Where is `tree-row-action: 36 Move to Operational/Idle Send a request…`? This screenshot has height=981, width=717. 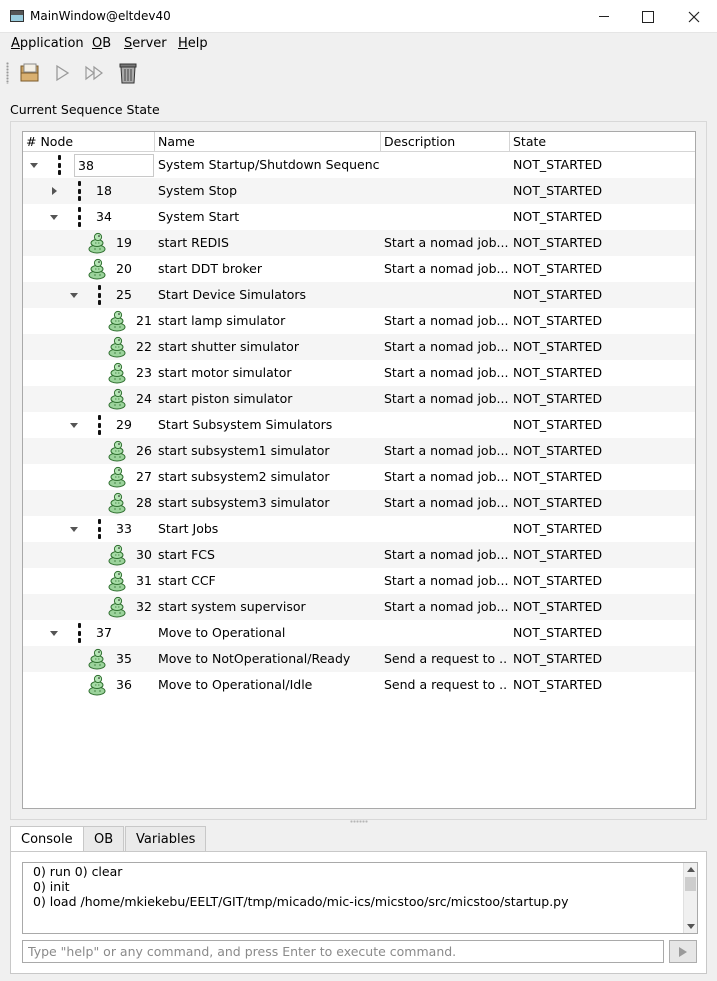
tree-row-action: 36 Move to Operational/Idle Send a request… is located at coordinates (359, 685).